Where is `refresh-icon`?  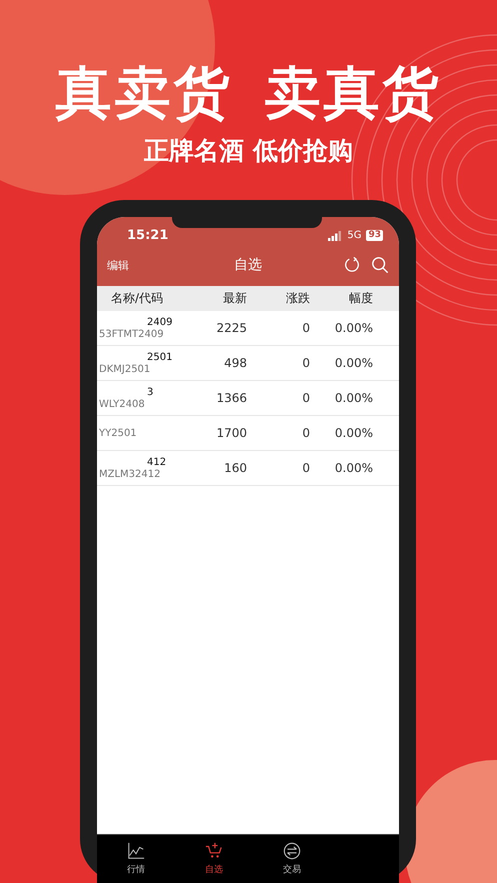 refresh-icon is located at coordinates (352, 265).